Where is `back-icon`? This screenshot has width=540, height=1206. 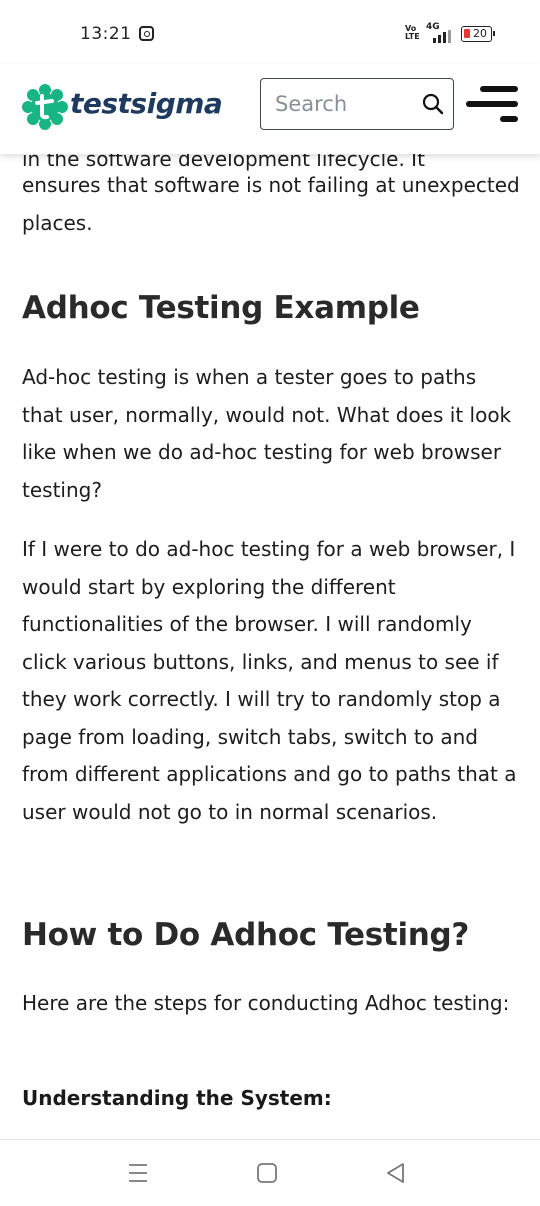
back-icon is located at coordinates (396, 1173).